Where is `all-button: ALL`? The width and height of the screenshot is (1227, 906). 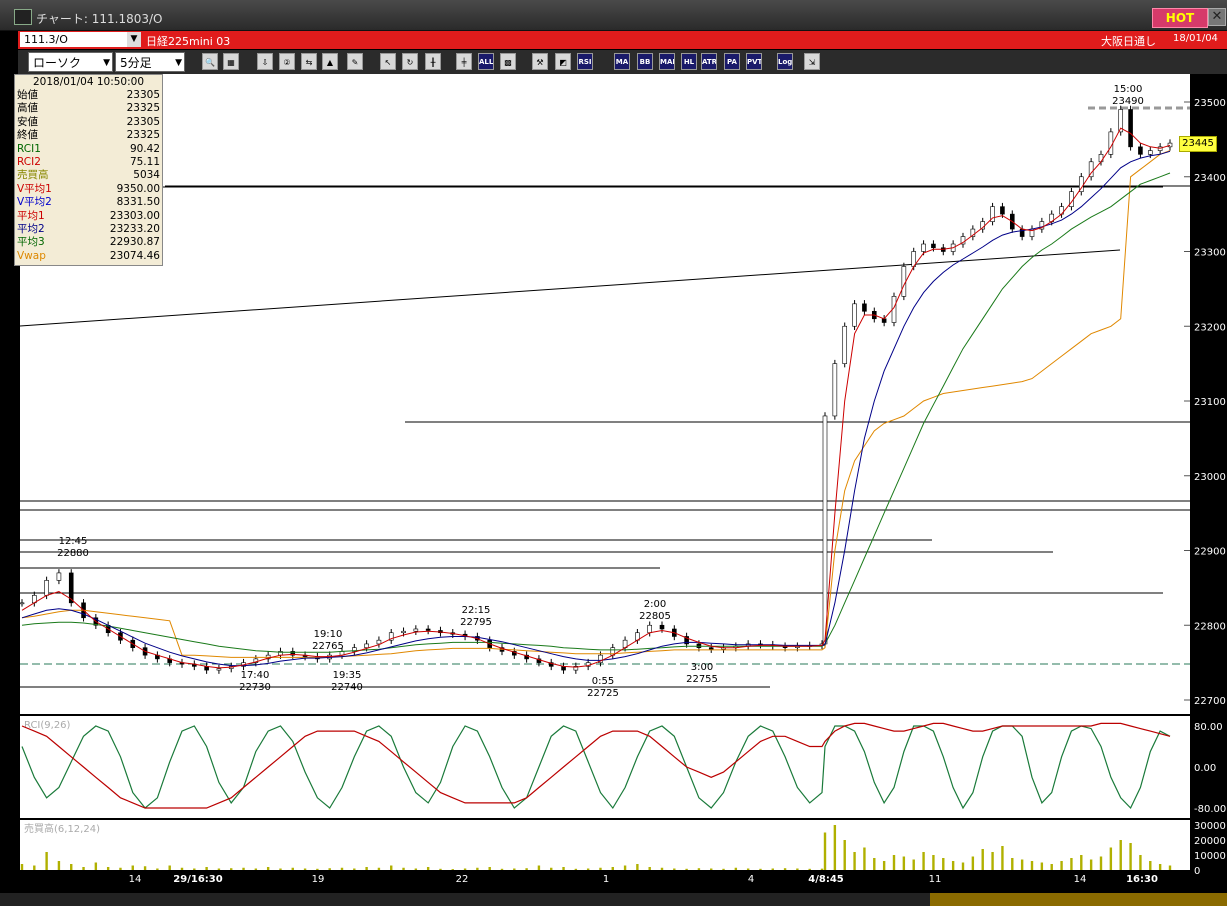 all-button: ALL is located at coordinates (486, 61).